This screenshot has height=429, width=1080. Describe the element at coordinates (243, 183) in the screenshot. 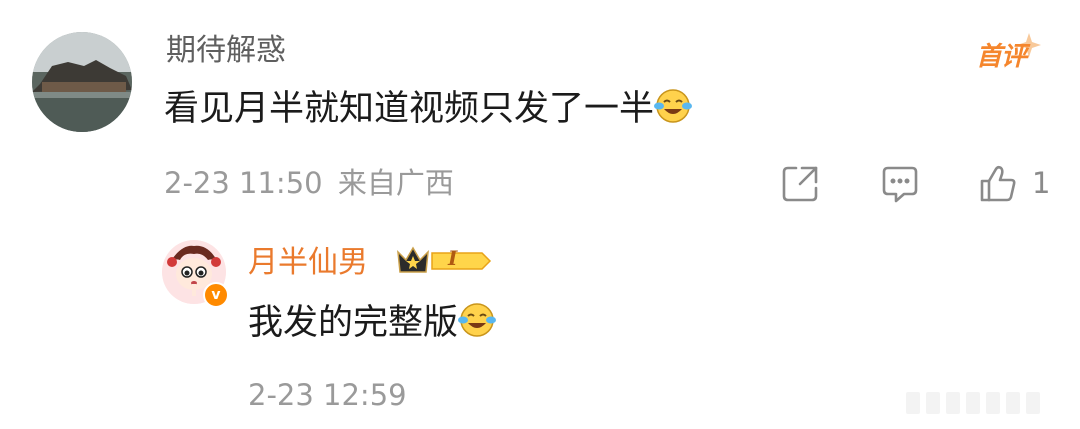

I see `comment-timestamp: 2-23 11:50` at that location.